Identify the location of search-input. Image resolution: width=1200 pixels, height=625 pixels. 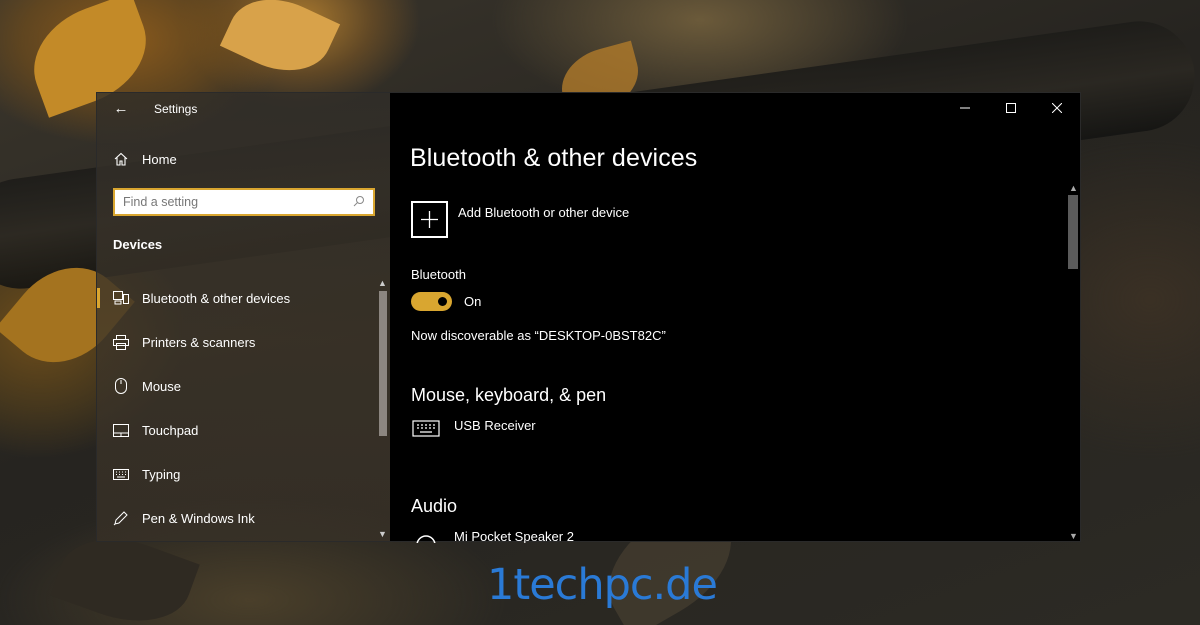
(238, 202).